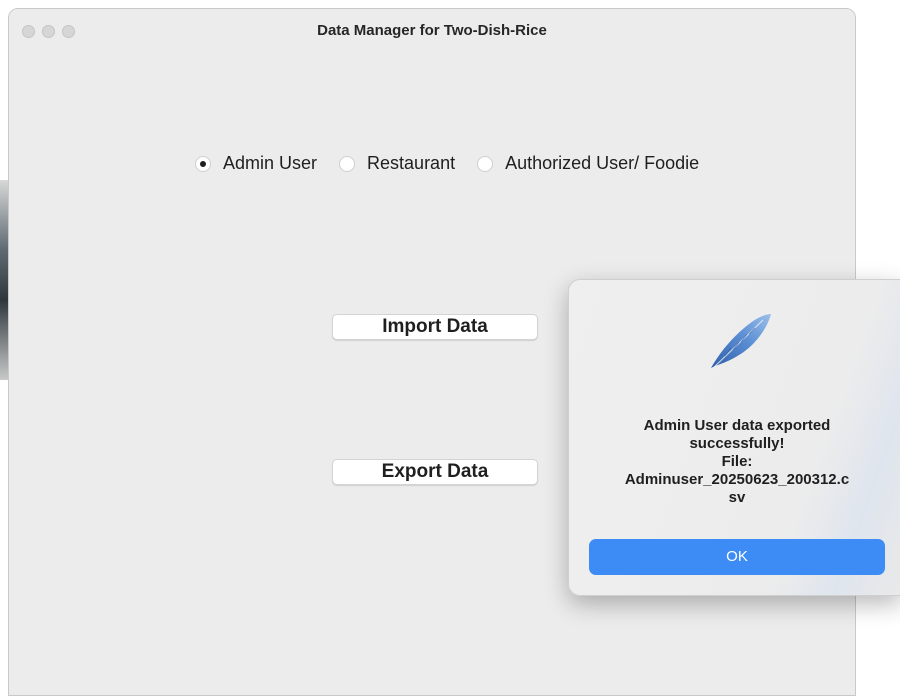 Image resolution: width=900 pixels, height=696 pixels. What do you see at coordinates (435, 327) in the screenshot?
I see `import-data-button: Import Data` at bounding box center [435, 327].